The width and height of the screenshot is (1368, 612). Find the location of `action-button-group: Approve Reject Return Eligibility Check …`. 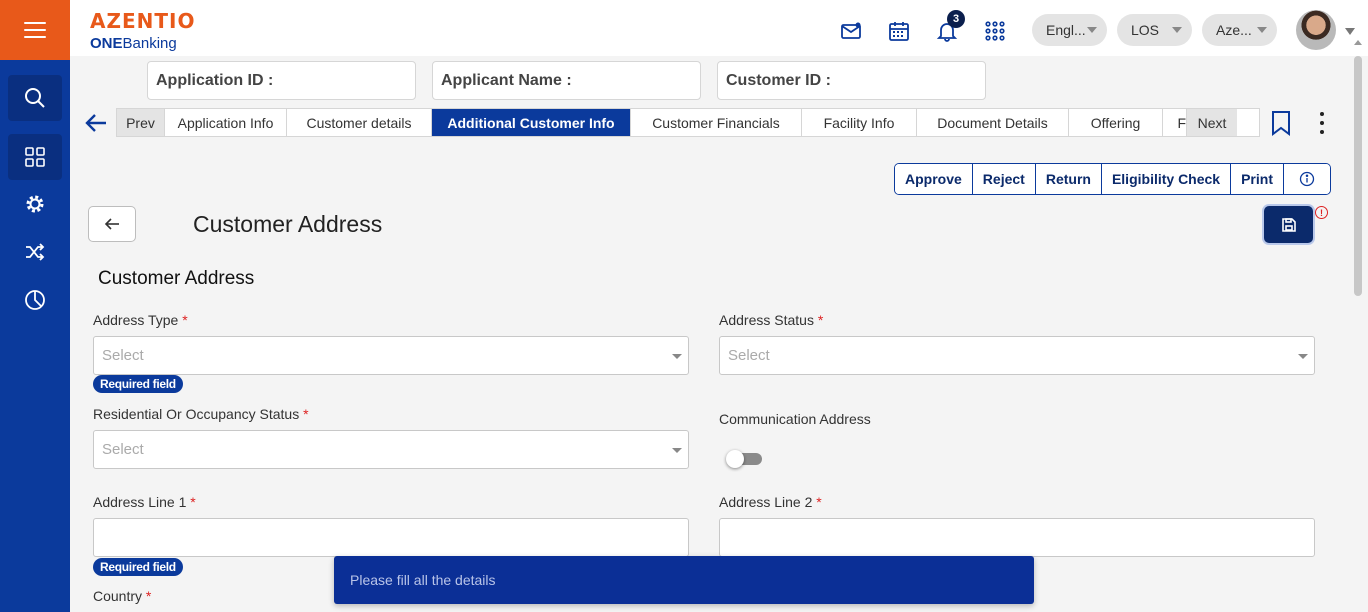

action-button-group: Approve Reject Return Eligibility Check … is located at coordinates (1112, 179).